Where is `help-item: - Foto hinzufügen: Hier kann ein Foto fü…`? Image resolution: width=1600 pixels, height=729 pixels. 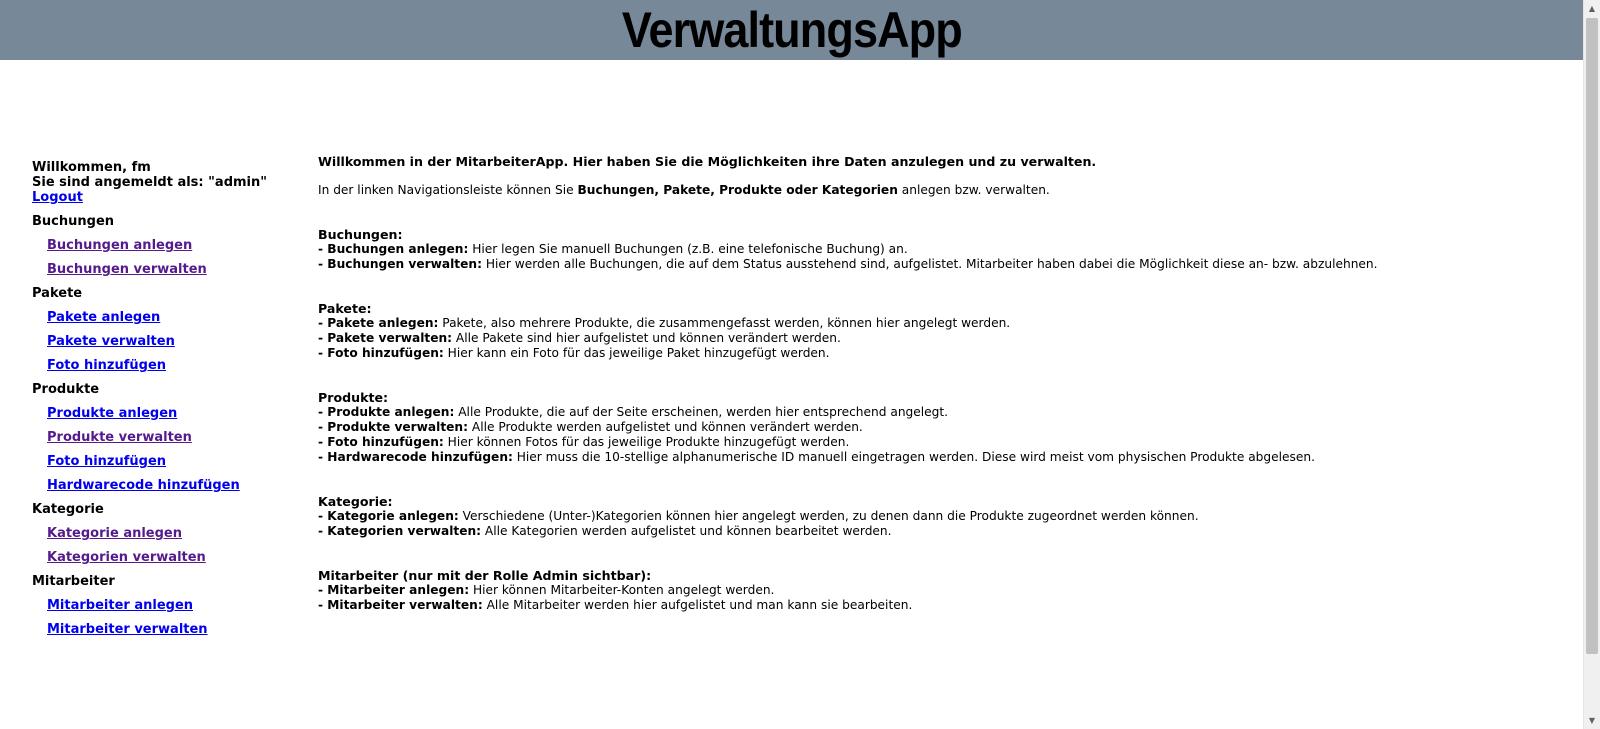
help-item: - Foto hinzufügen: Hier kann ein Foto fü… is located at coordinates (943, 353).